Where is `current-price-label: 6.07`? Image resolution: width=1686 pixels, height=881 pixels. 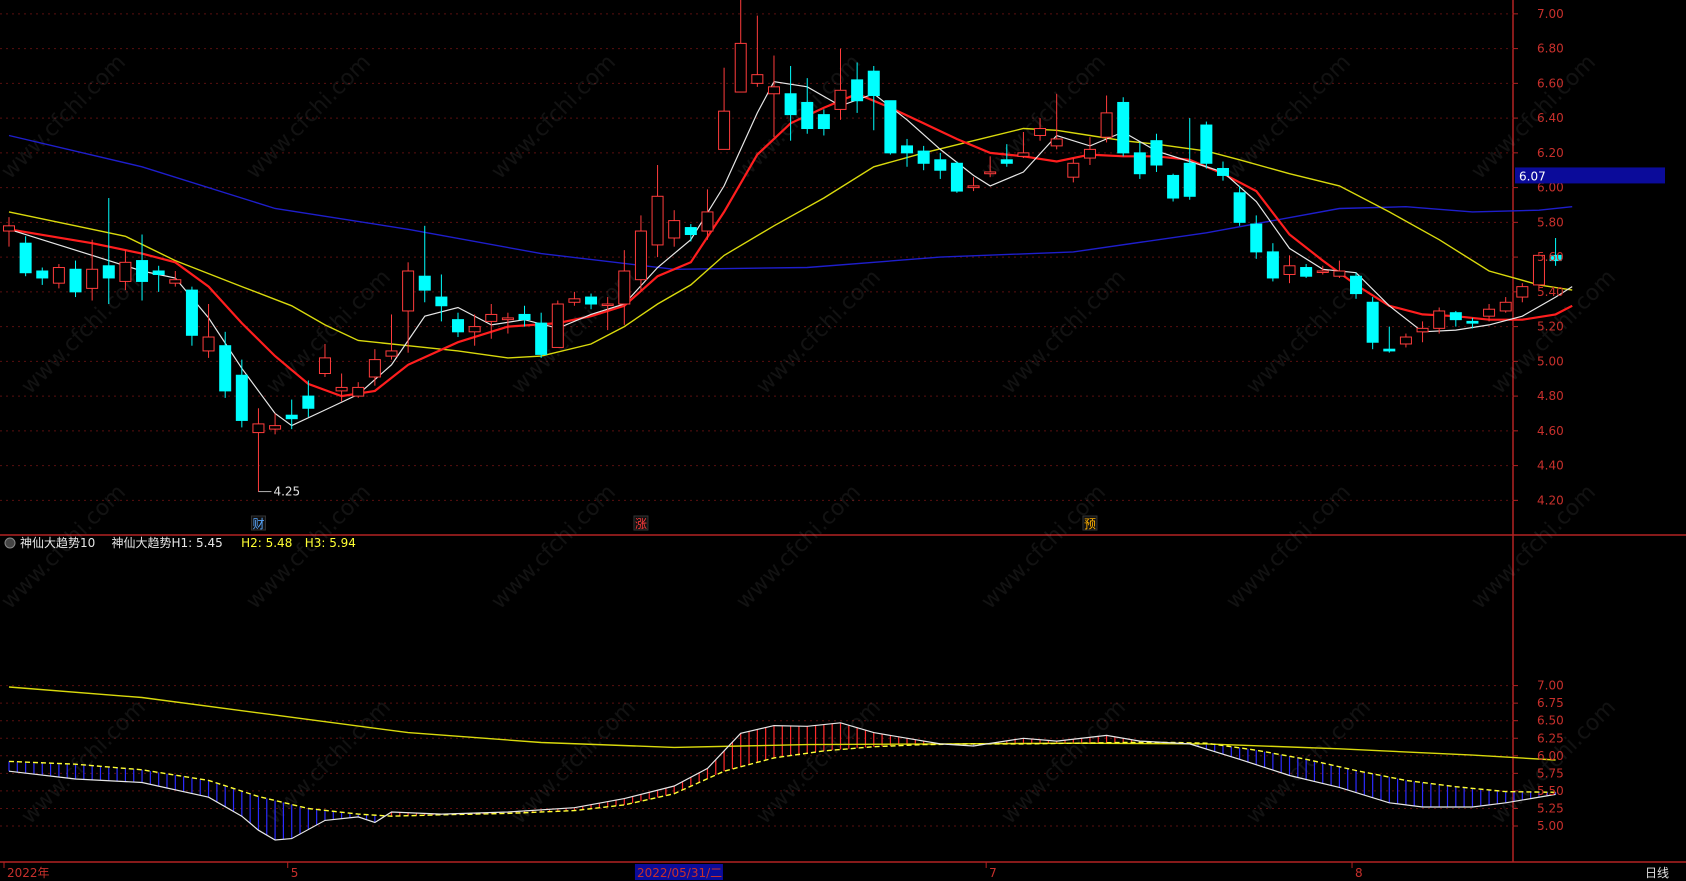 current-price-label: 6.07 is located at coordinates (1532, 176).